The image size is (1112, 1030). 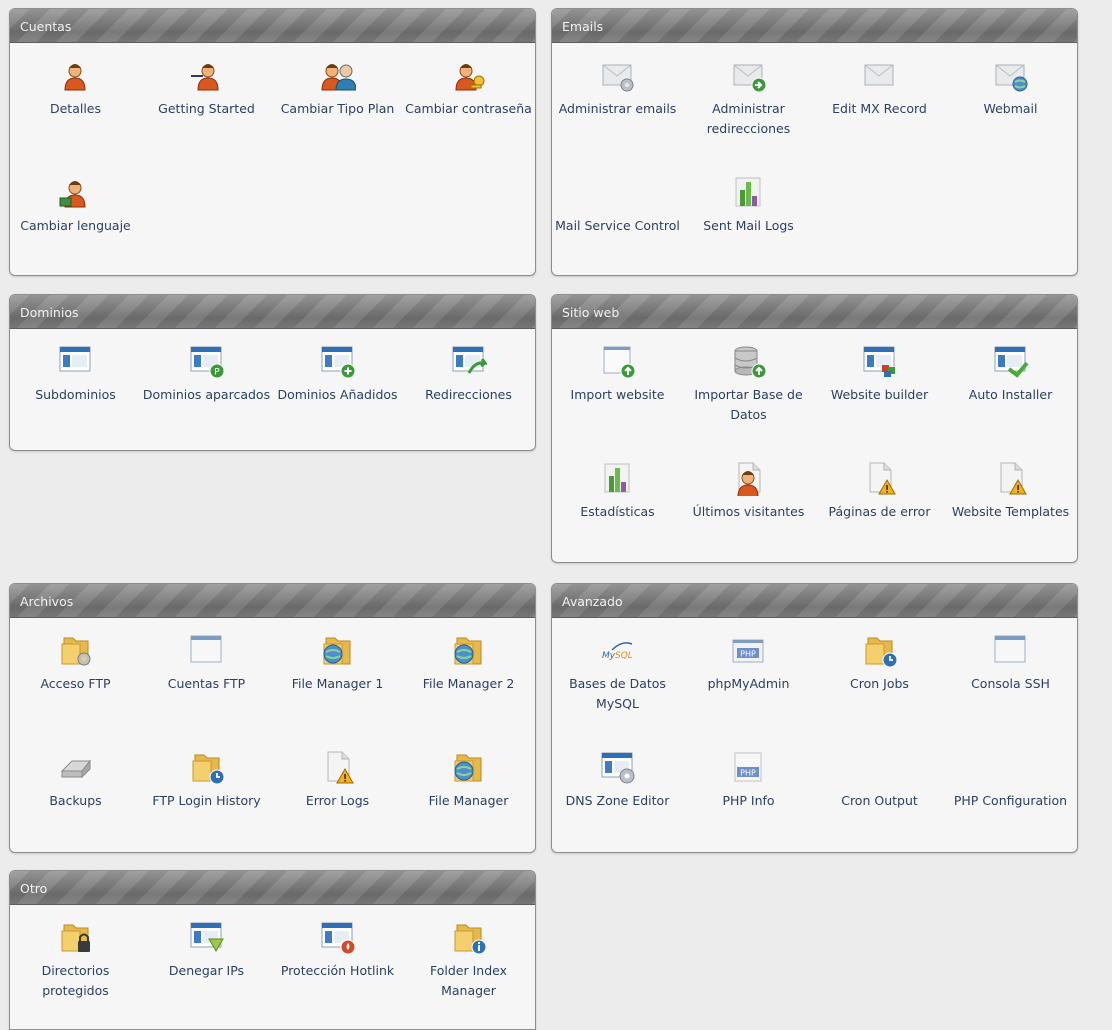 I want to click on window-add-icon, so click(x=337, y=360).